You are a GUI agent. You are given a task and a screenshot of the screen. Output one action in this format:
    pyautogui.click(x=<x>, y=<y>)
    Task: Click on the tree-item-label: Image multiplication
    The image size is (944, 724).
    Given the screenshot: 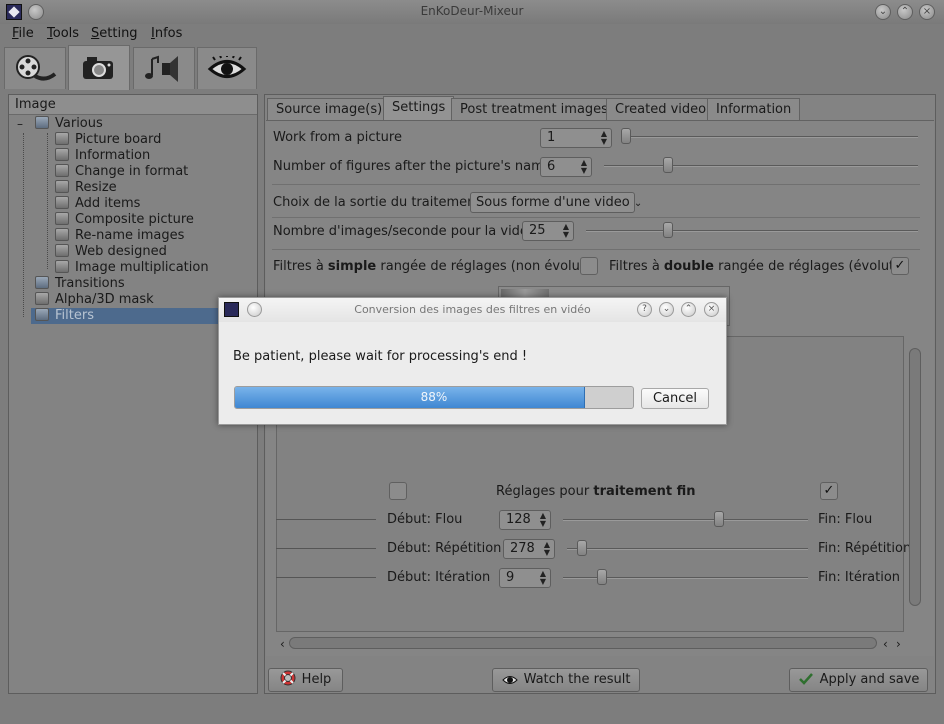 What is the action you would take?
    pyautogui.click(x=142, y=267)
    